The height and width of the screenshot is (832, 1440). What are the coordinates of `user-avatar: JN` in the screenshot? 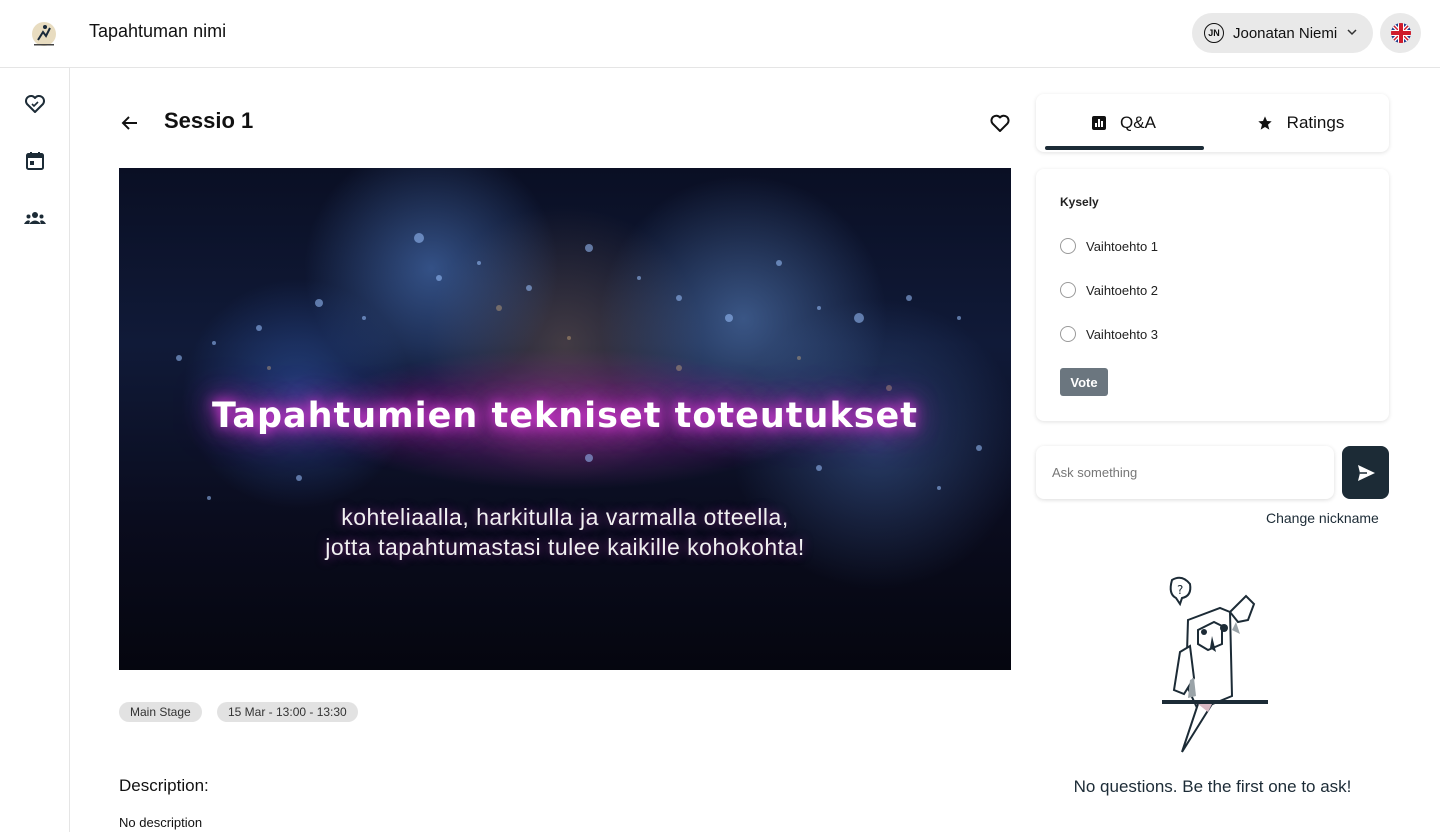 It's located at (1214, 33).